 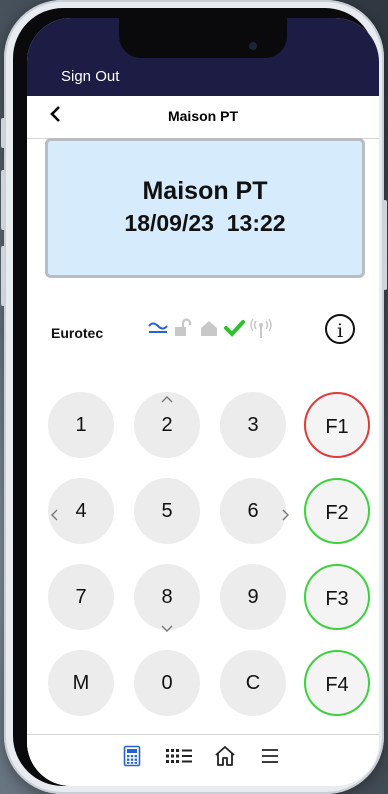 I want to click on page-title: Maison PT, so click(x=202, y=116).